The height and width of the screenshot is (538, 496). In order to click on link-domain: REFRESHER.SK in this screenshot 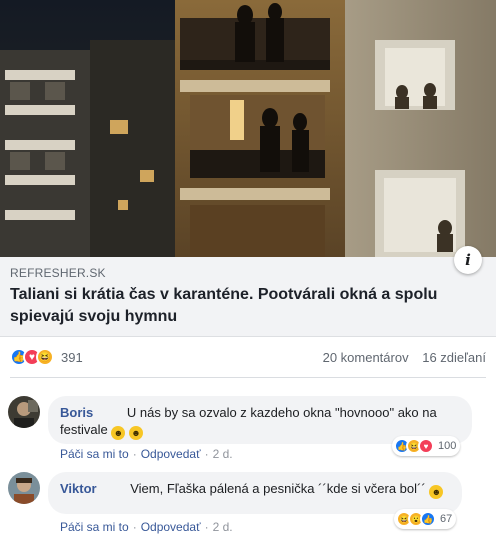, I will do `click(58, 273)`.